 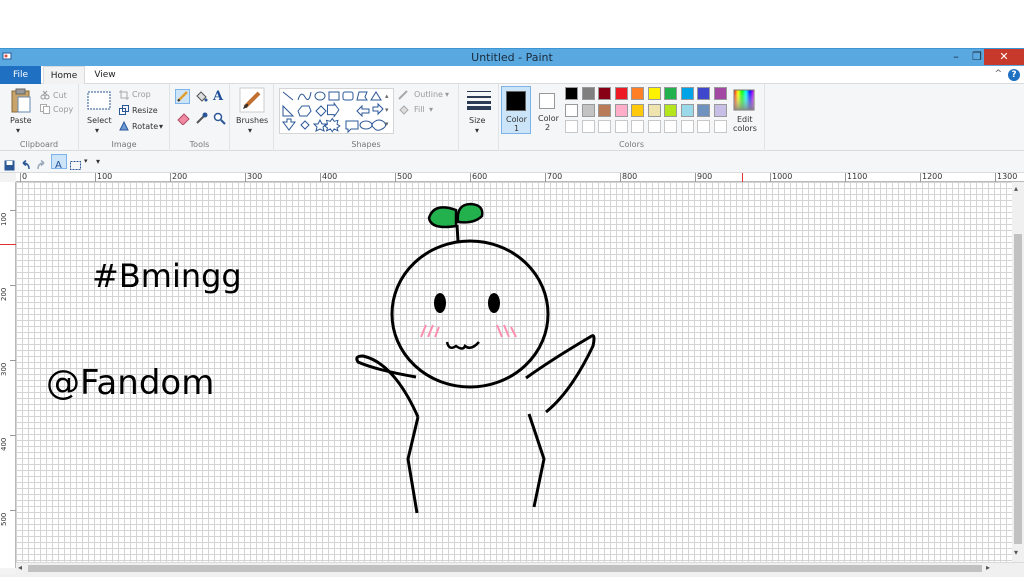 I want to click on ruler-label: 0, so click(x=25, y=176).